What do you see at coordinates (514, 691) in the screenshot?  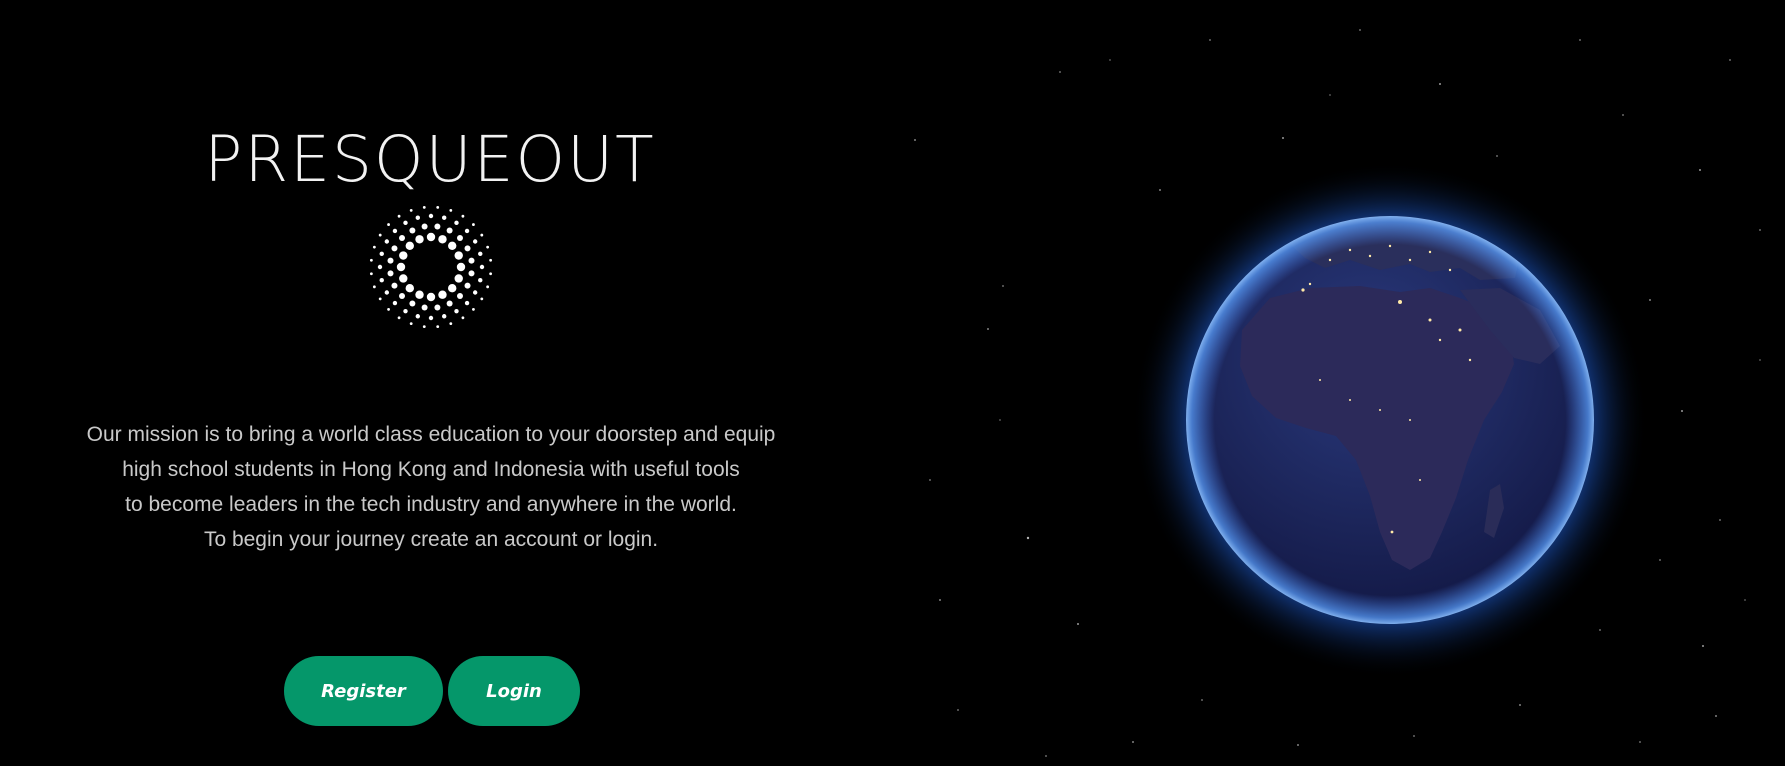 I see `login-button: Login` at bounding box center [514, 691].